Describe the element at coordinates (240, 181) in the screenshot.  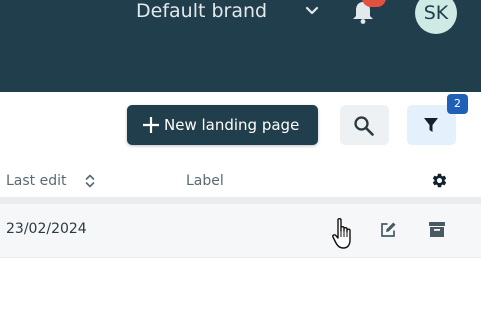
I see `table-header-row: Last edit Label` at that location.